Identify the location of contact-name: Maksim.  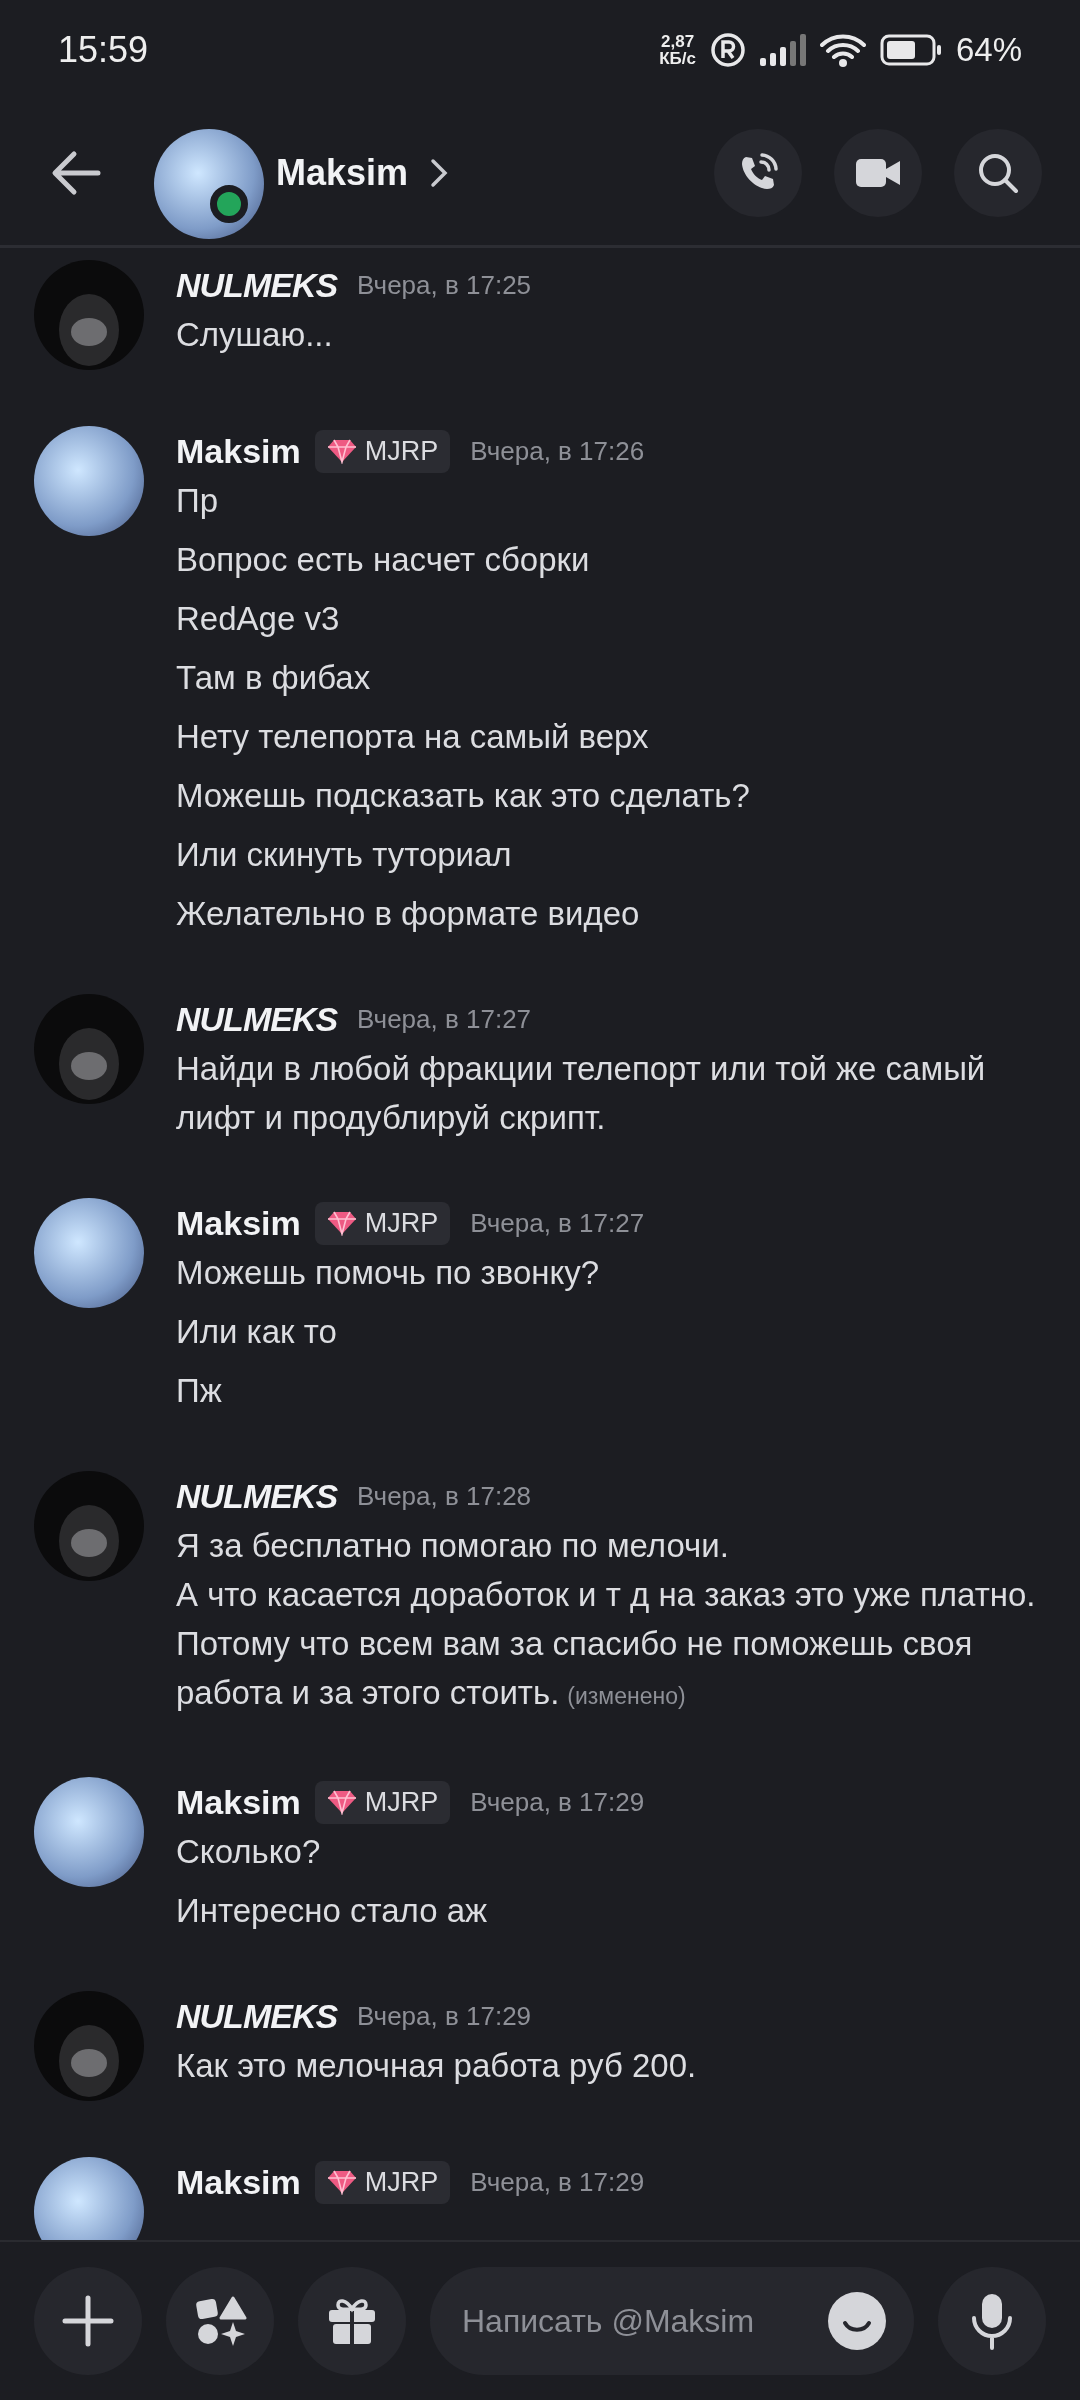
(342, 172).